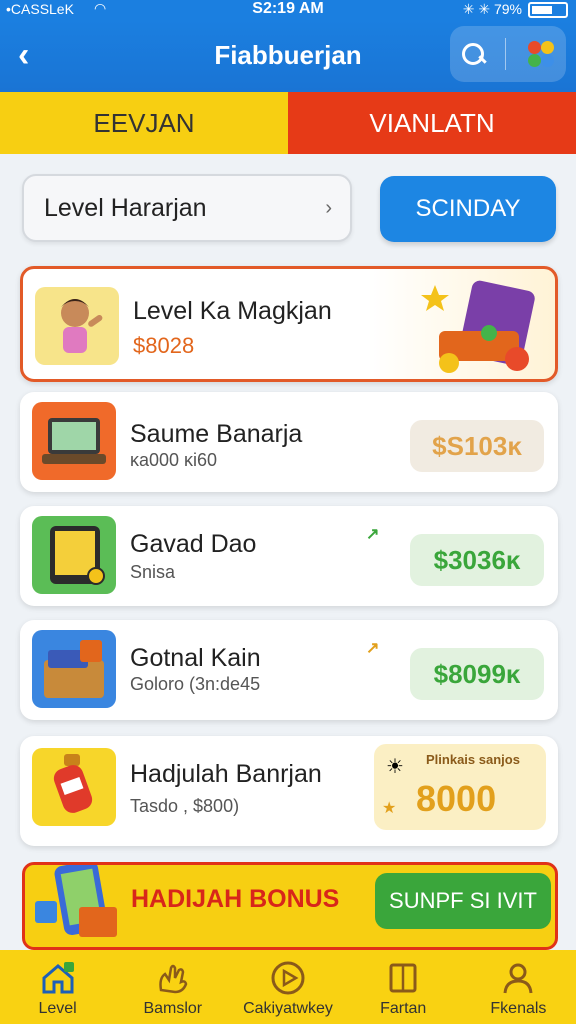  I want to click on sunday-button: SCINDAY, so click(468, 209).